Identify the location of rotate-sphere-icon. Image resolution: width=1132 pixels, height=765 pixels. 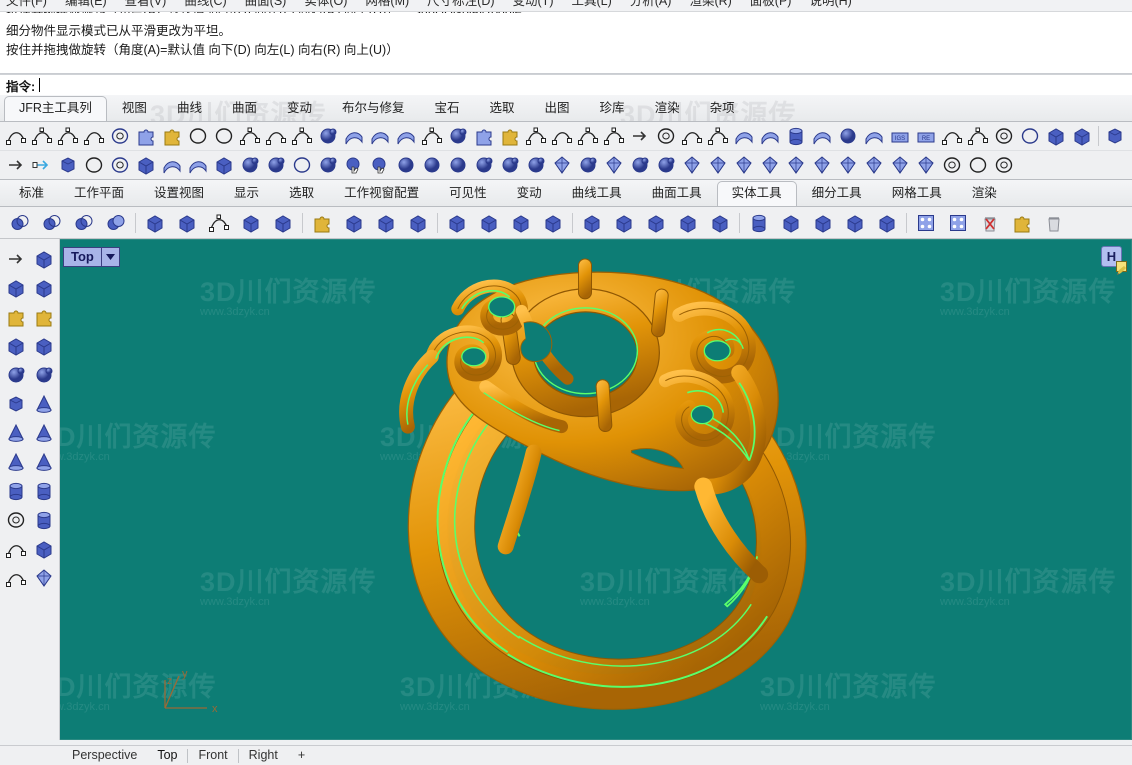
(249, 165).